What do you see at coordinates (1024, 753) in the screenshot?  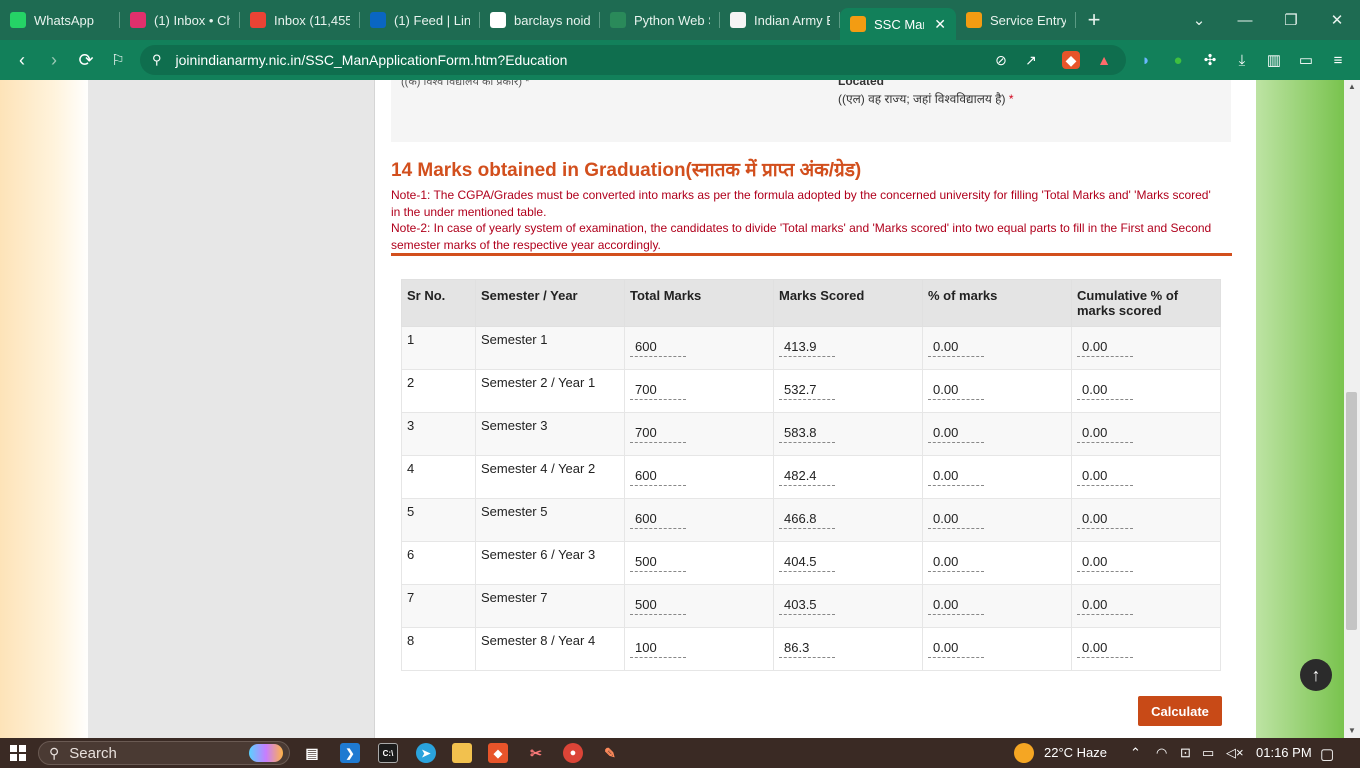 I see `weather-icon` at bounding box center [1024, 753].